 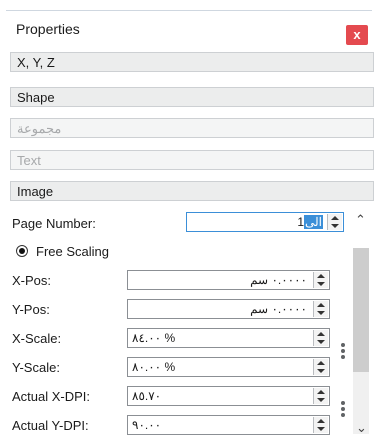 What do you see at coordinates (228, 367) in the screenshot?
I see `y-scale-input: ٨٠.٠٠ %` at bounding box center [228, 367].